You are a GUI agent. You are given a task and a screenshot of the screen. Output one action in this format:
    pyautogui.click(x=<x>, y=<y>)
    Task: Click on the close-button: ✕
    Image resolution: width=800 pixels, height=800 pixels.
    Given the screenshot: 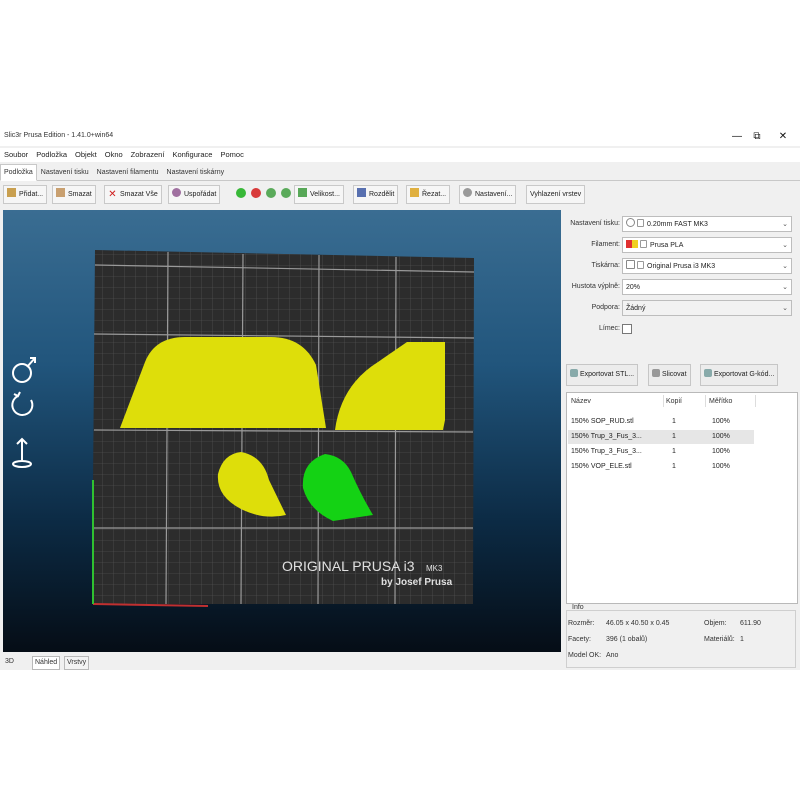 What is the action you would take?
    pyautogui.click(x=783, y=137)
    